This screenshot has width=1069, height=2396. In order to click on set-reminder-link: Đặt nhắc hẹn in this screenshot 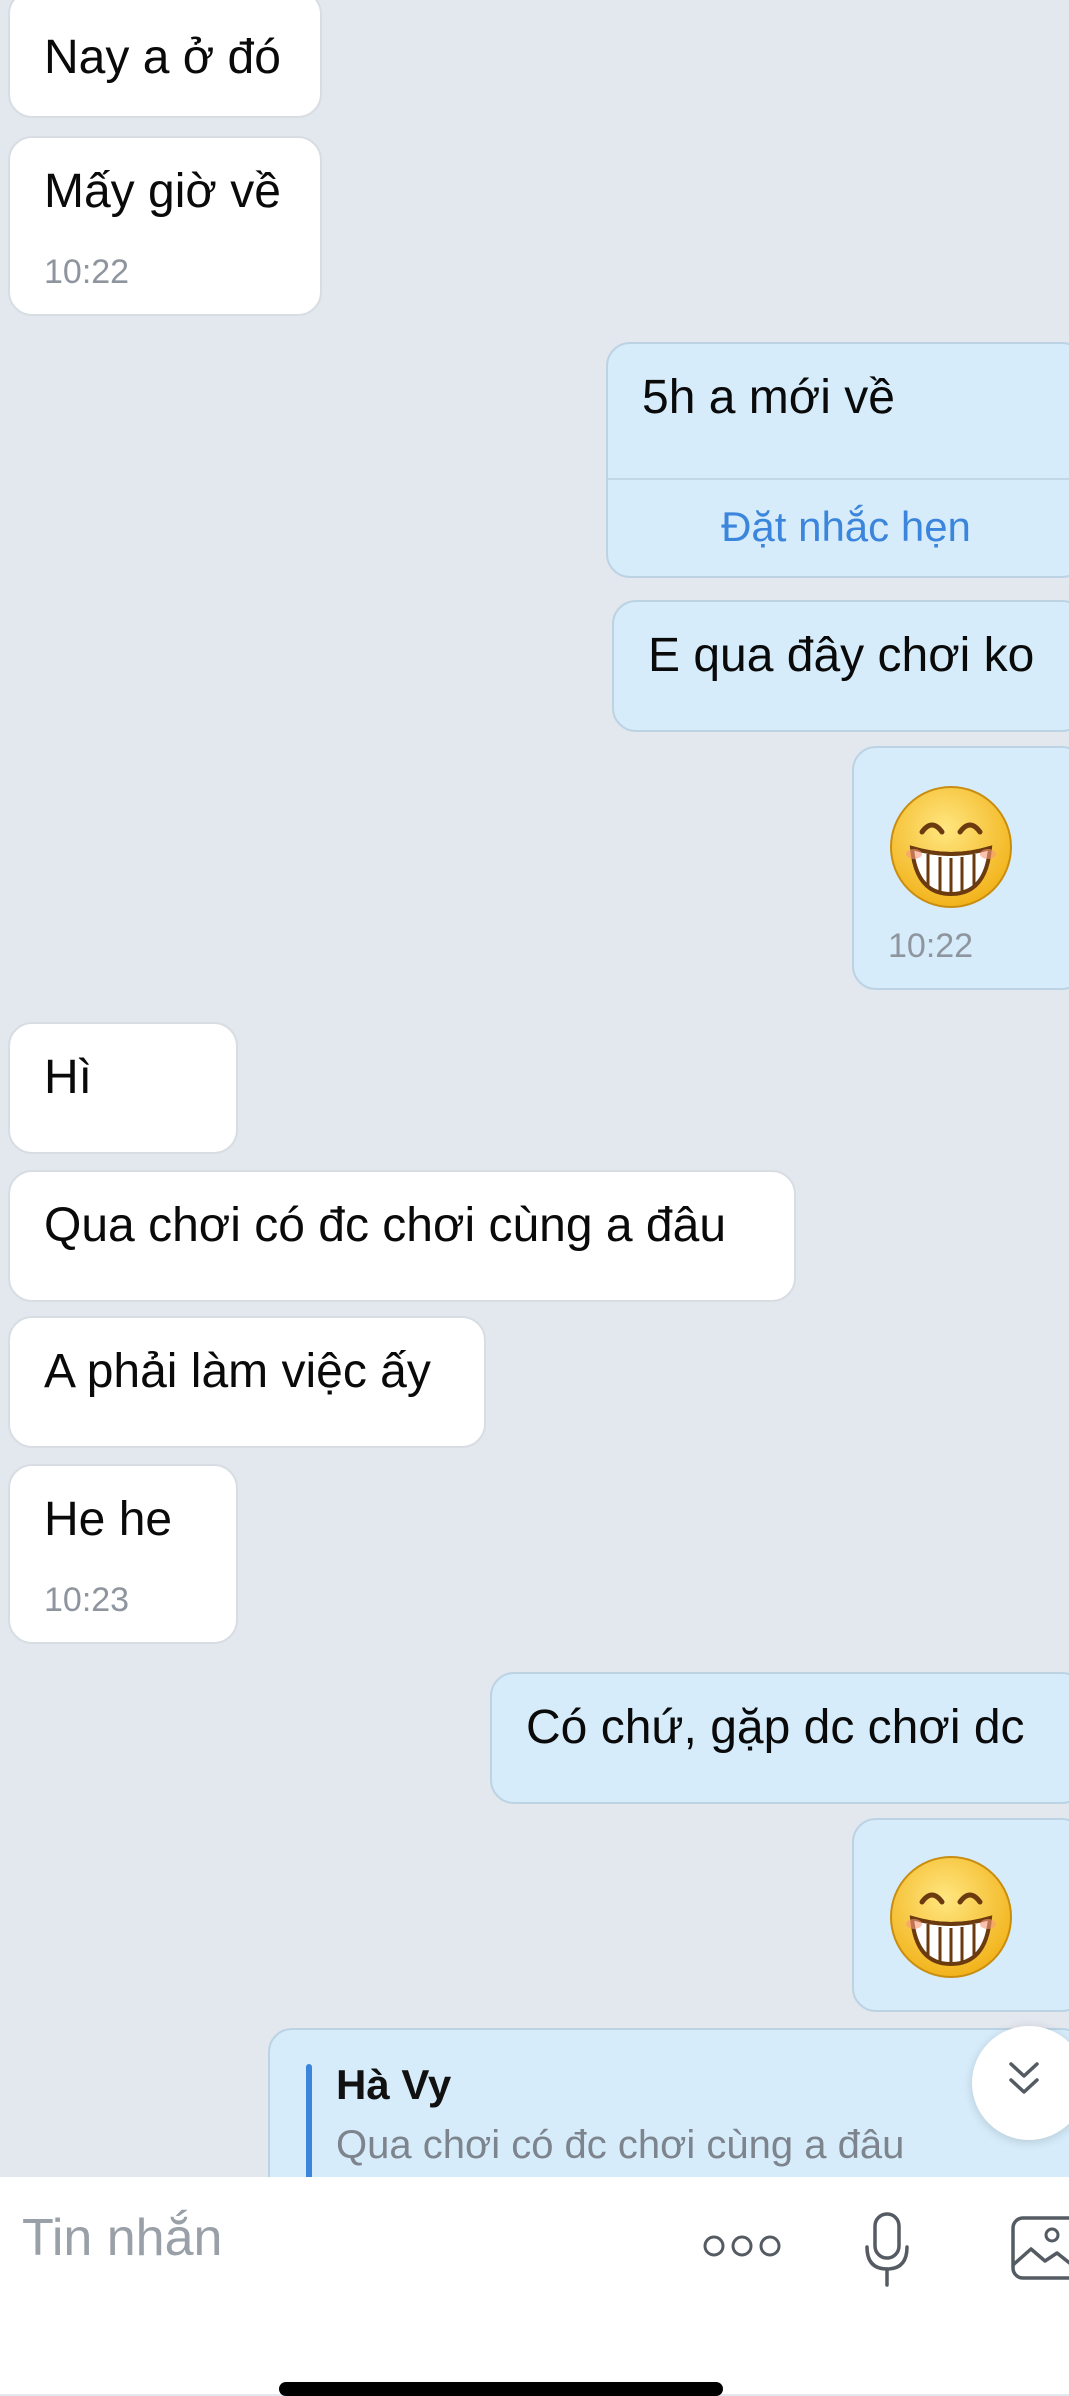, I will do `click(838, 527)`.